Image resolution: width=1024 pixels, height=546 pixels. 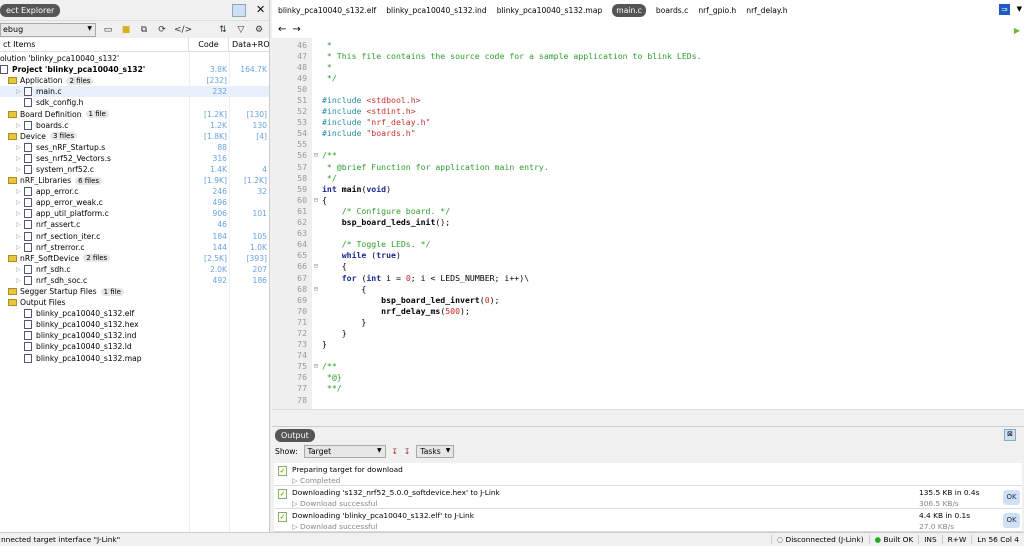 What do you see at coordinates (1010, 435) in the screenshot?
I see `clear-output-icon: ⊠` at bounding box center [1010, 435].